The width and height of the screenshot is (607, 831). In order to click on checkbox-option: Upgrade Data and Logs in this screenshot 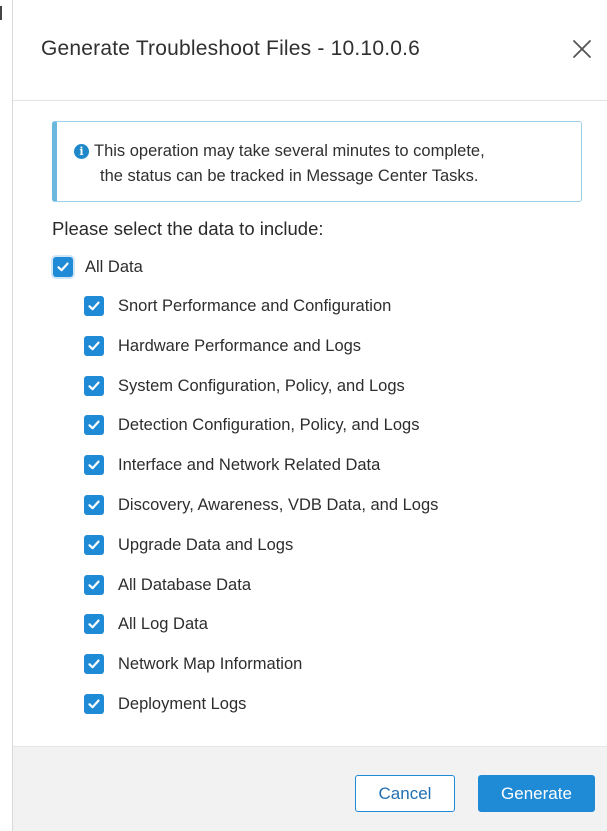, I will do `click(188, 545)`.